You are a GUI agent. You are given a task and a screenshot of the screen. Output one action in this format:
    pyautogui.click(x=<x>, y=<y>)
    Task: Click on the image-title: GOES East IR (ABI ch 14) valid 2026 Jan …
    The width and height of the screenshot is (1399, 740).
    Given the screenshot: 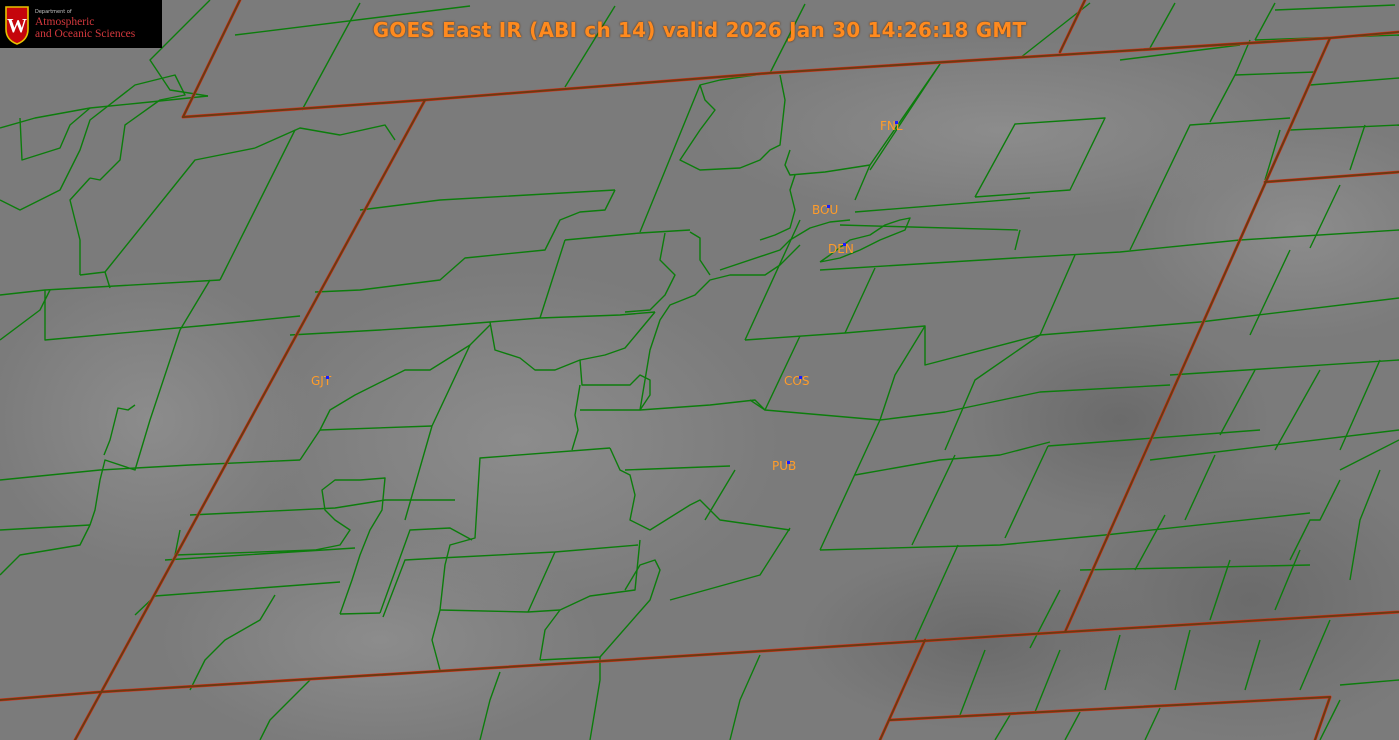 What is the action you would take?
    pyautogui.click(x=699, y=30)
    